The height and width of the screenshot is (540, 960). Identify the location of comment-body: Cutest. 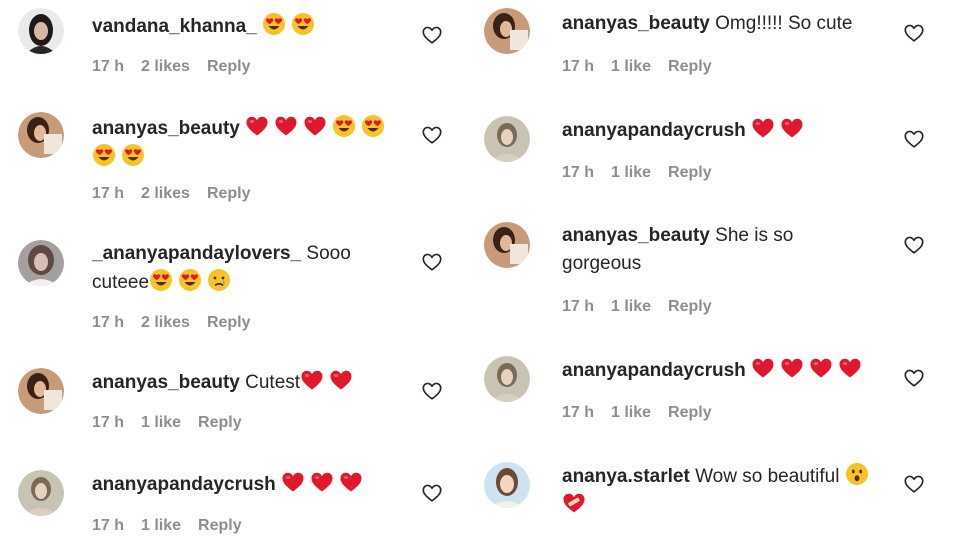
(273, 382).